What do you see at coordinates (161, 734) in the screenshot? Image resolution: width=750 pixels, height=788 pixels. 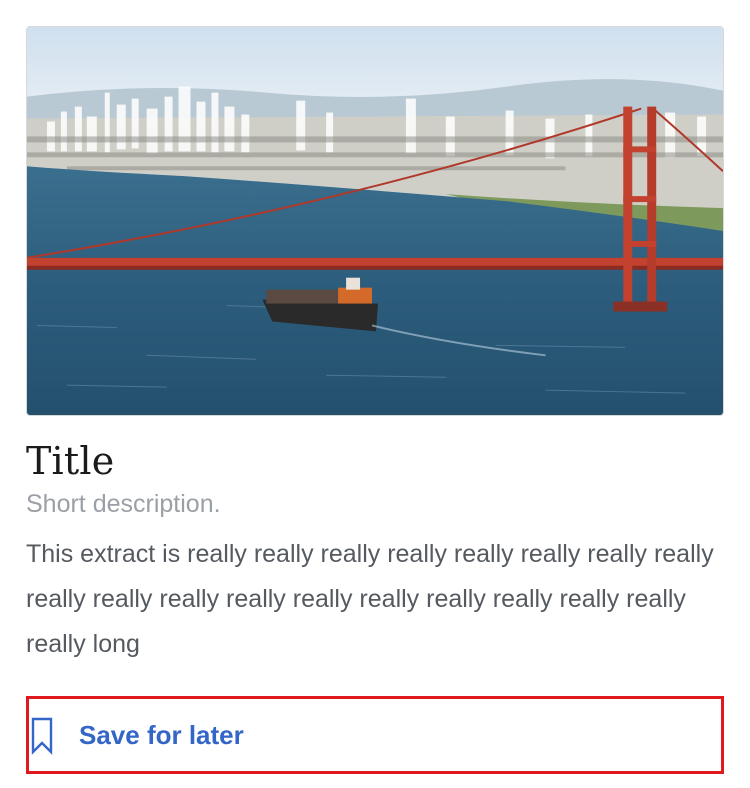 I see `save-for-later-label: Save for later` at bounding box center [161, 734].